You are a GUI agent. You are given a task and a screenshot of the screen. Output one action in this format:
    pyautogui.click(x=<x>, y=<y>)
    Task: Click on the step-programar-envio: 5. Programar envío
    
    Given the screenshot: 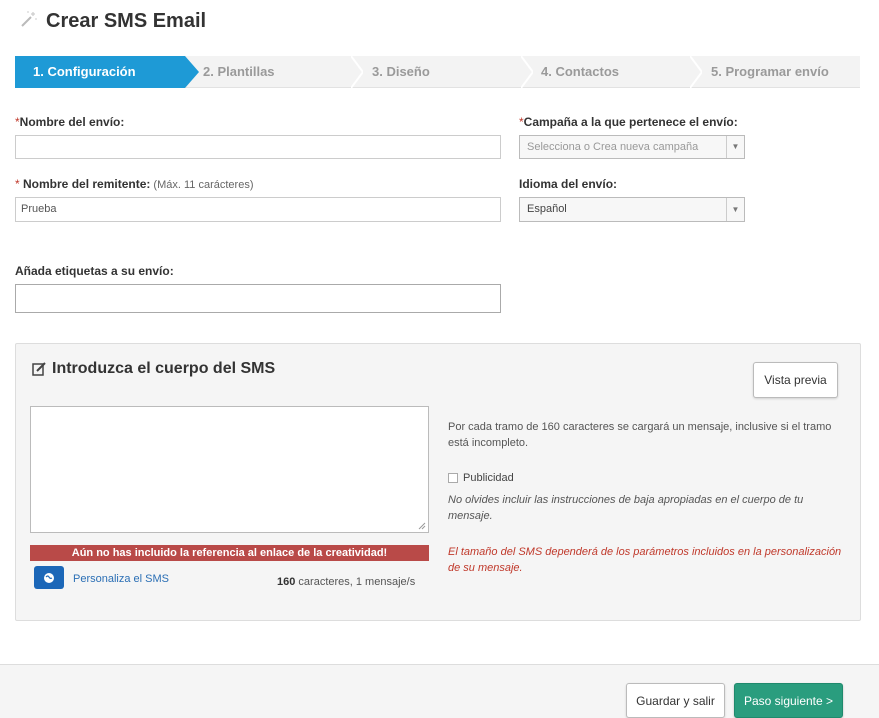 What is the action you would take?
    pyautogui.click(x=770, y=72)
    